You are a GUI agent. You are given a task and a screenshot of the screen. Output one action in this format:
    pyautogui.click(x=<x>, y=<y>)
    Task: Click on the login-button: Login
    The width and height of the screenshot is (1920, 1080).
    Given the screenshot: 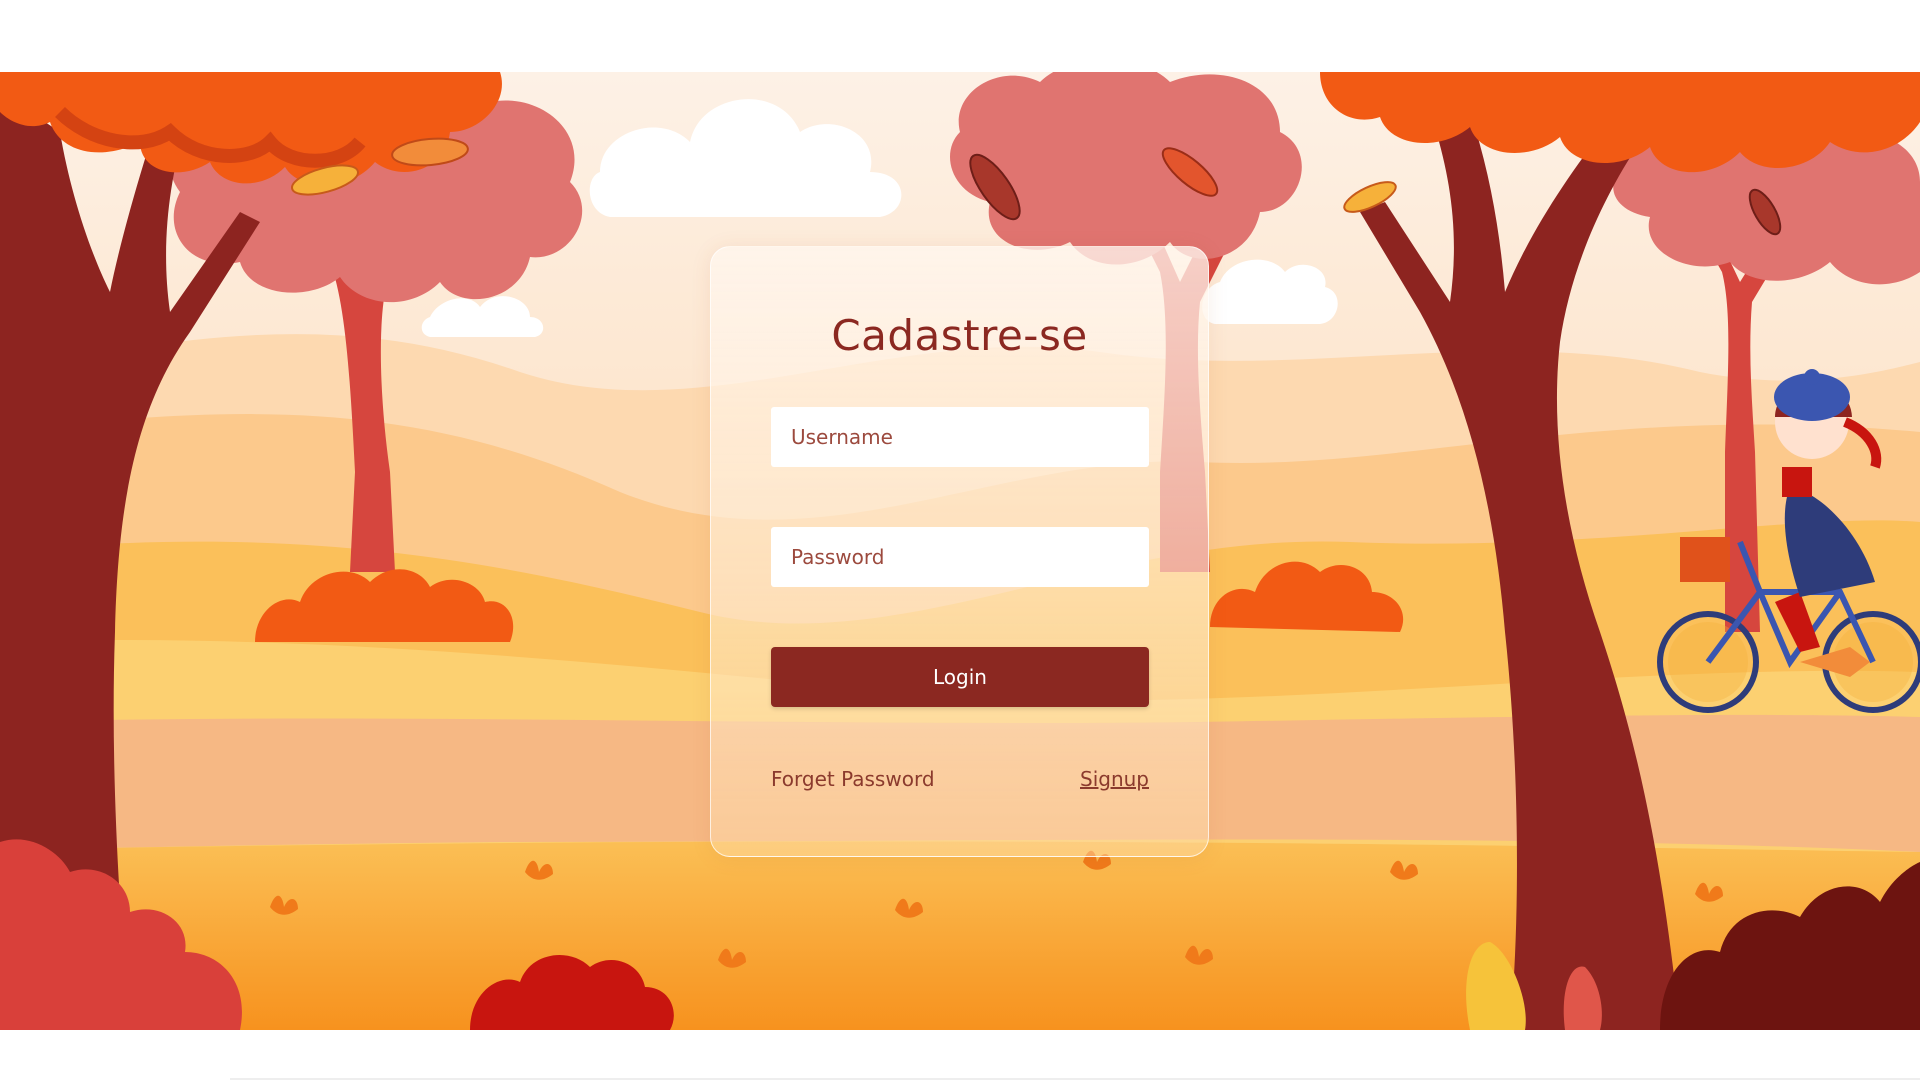 What is the action you would take?
    pyautogui.click(x=960, y=677)
    